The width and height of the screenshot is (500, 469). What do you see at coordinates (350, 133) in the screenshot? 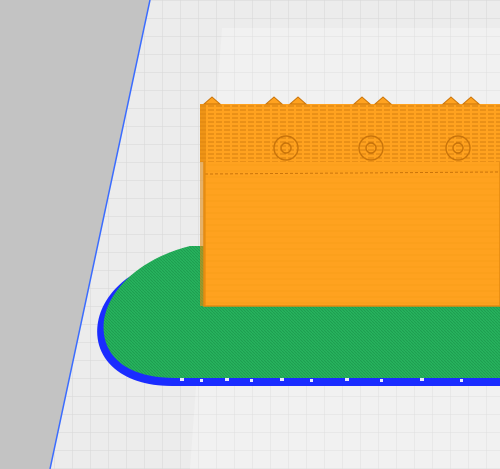
I see `model-top-band` at bounding box center [350, 133].